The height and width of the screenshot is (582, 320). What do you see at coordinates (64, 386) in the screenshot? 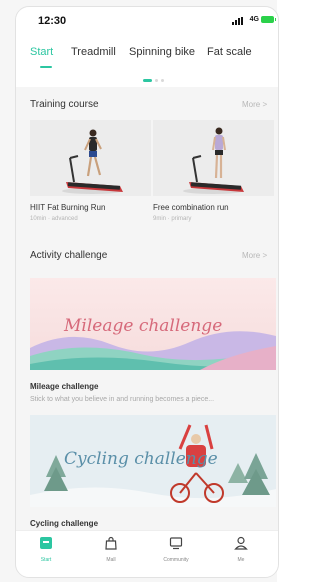
I see `challenge-title: Mileage challenge` at bounding box center [64, 386].